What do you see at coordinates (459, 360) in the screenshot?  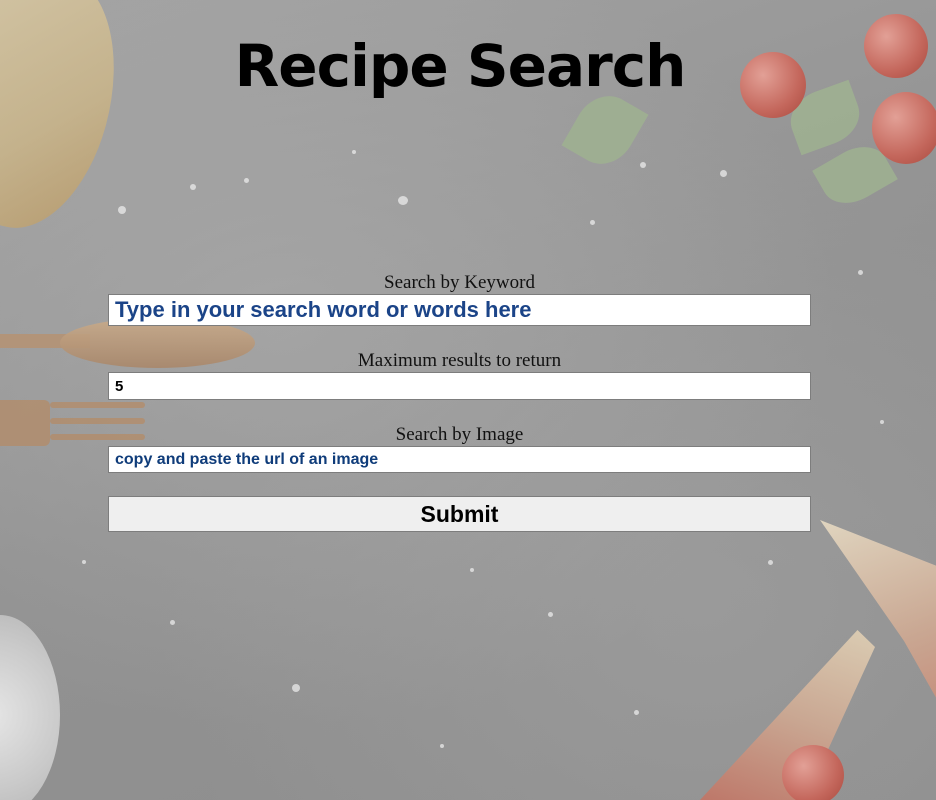 I see `max-results-label: Maximum results to return` at bounding box center [459, 360].